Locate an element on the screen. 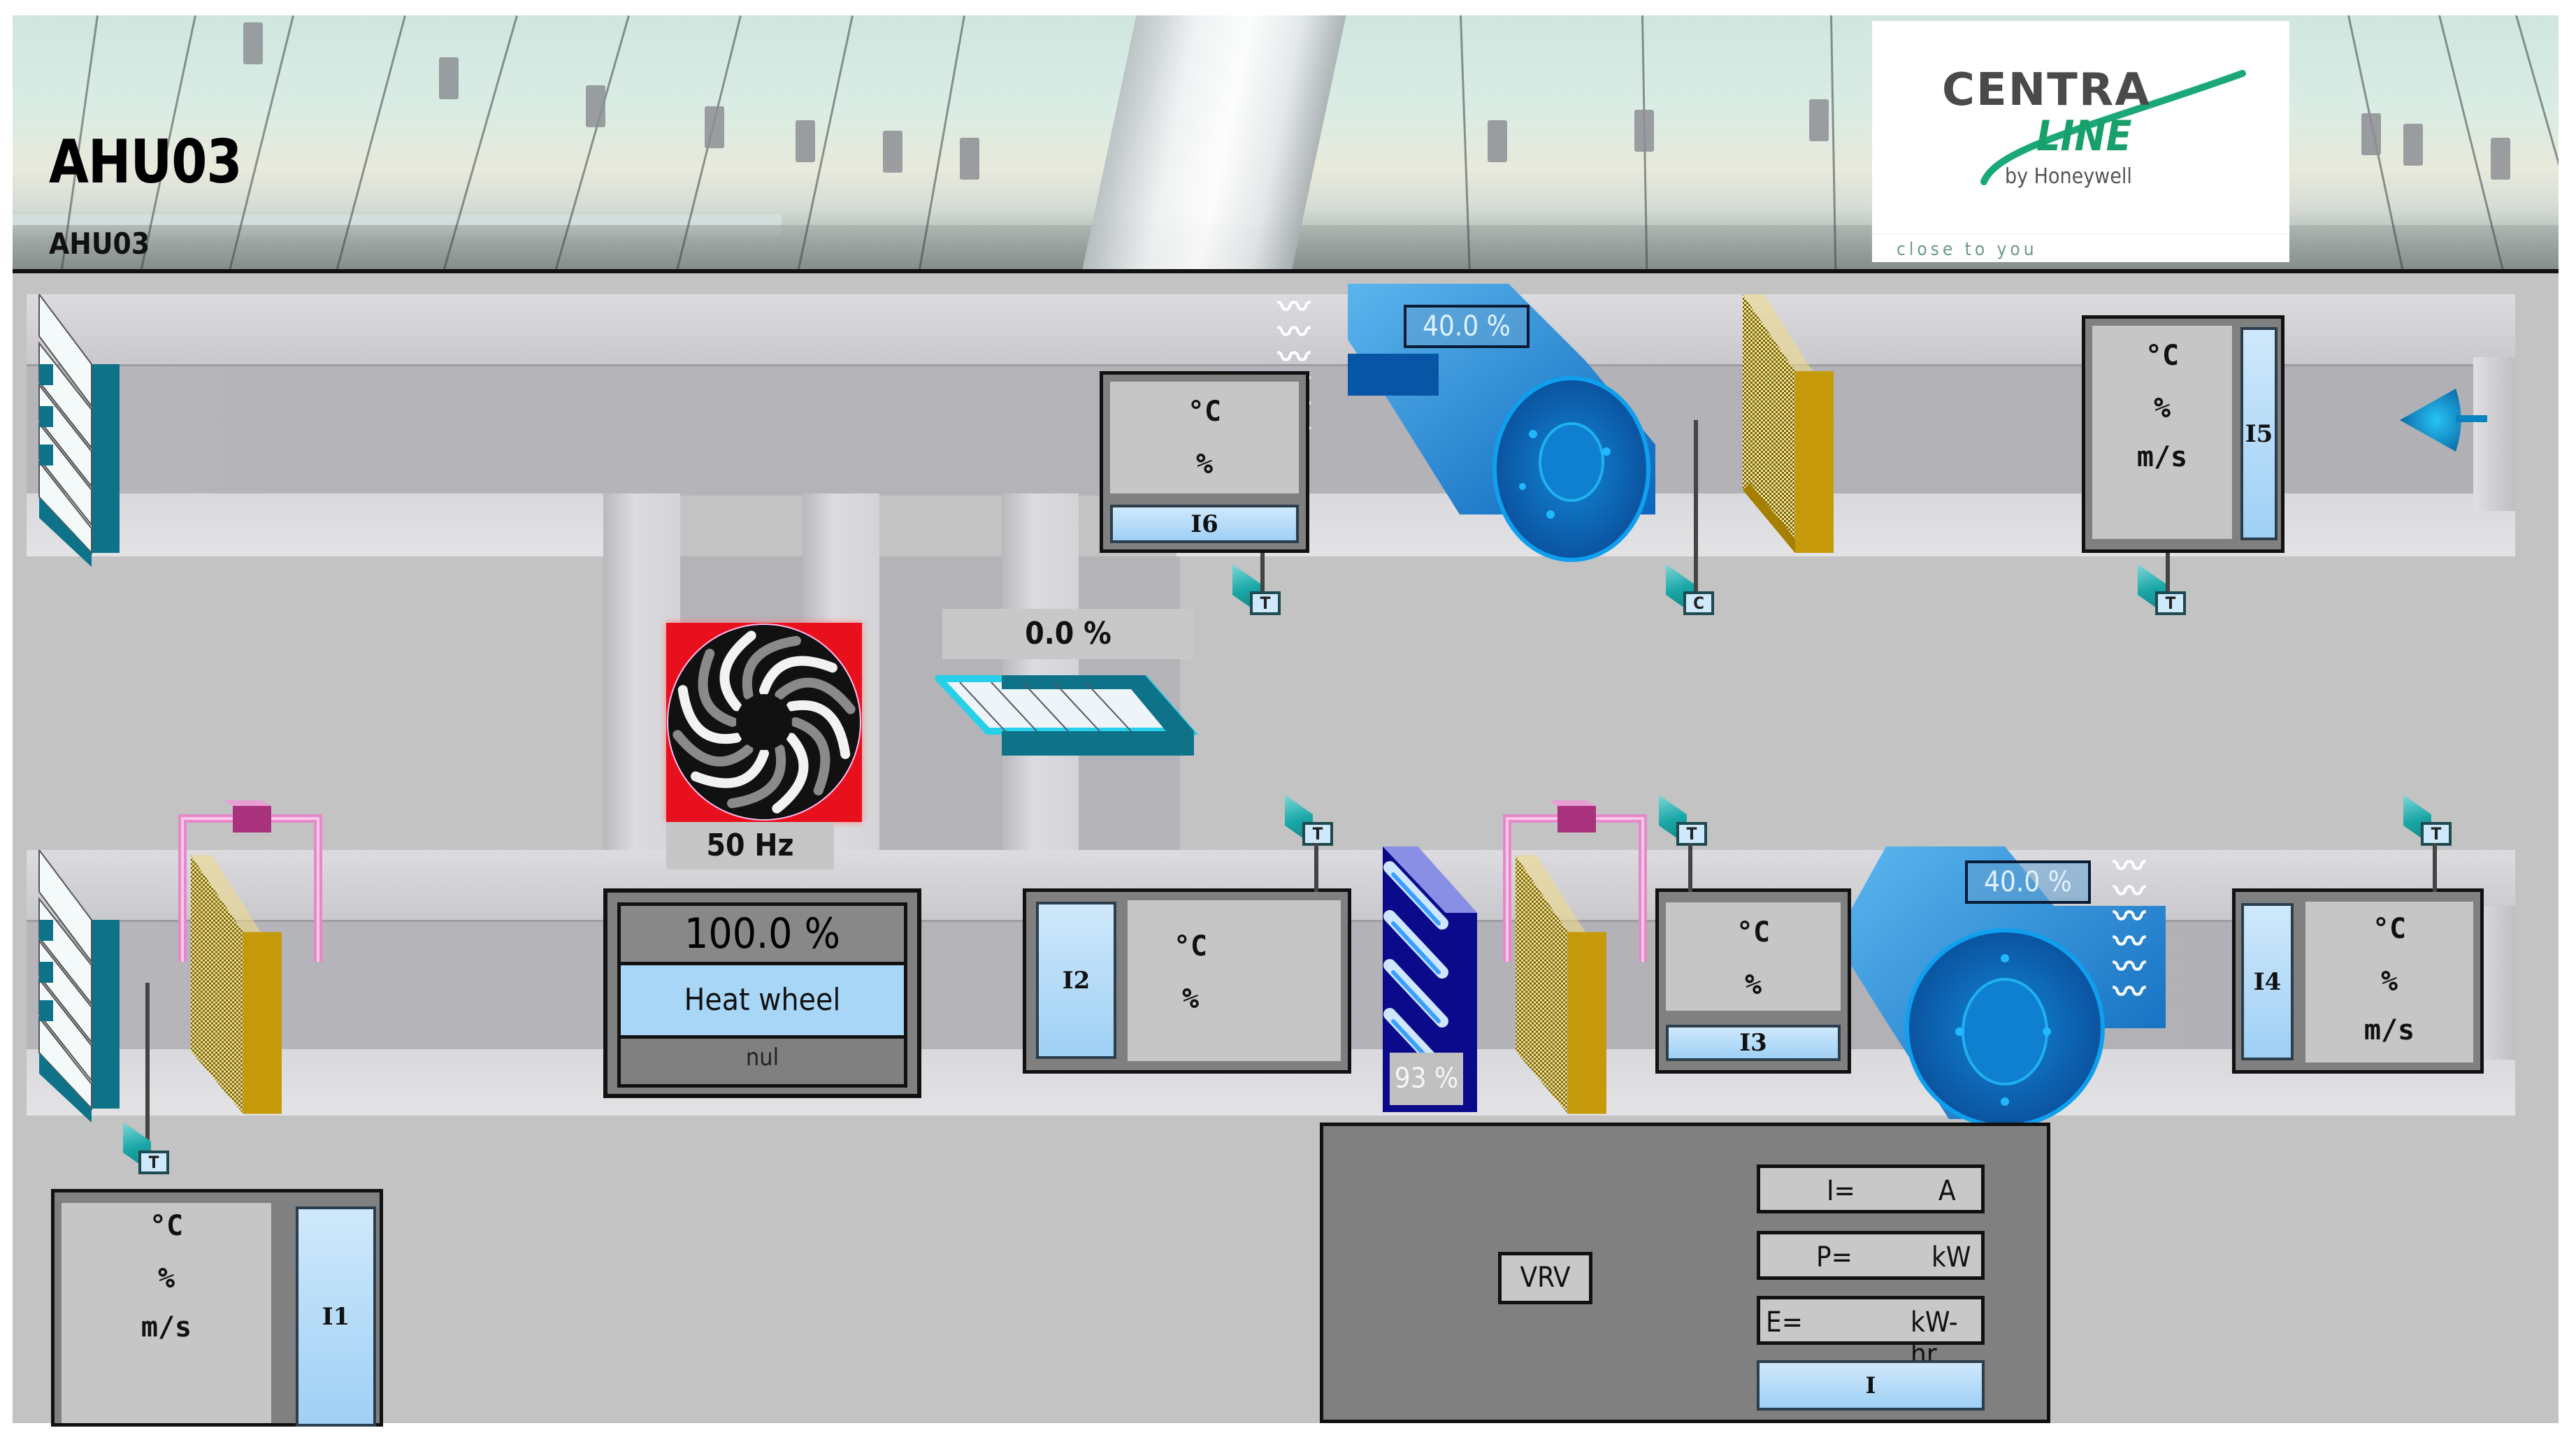 This screenshot has width=2576, height=1435. supply-fan-speed: 40.0 % is located at coordinates (2028, 882).